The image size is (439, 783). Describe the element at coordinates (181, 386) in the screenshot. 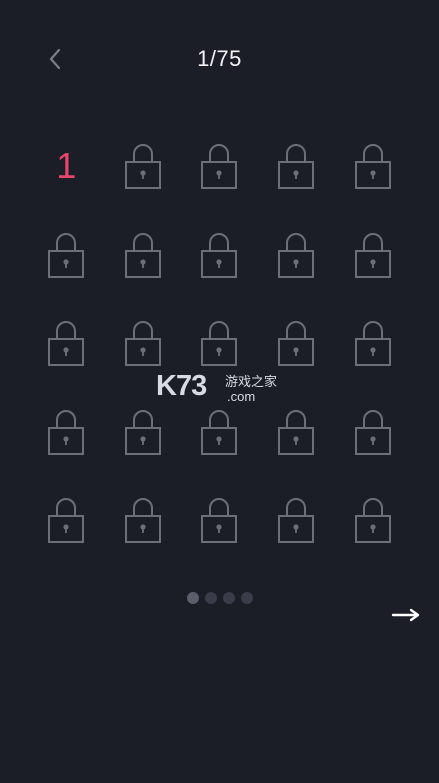

I see `watermark-logo: K73` at that location.